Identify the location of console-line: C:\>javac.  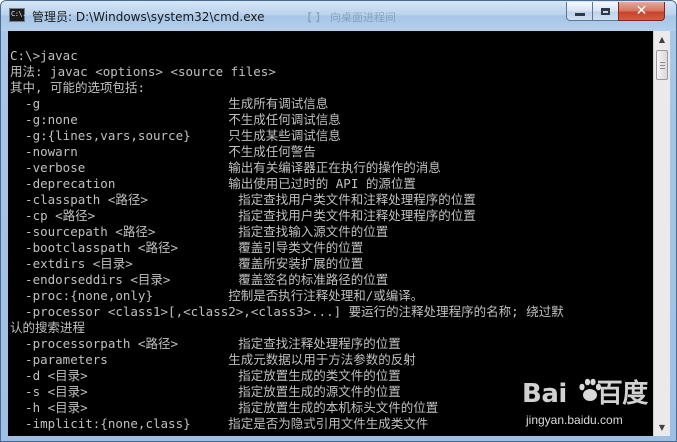
(44, 55).